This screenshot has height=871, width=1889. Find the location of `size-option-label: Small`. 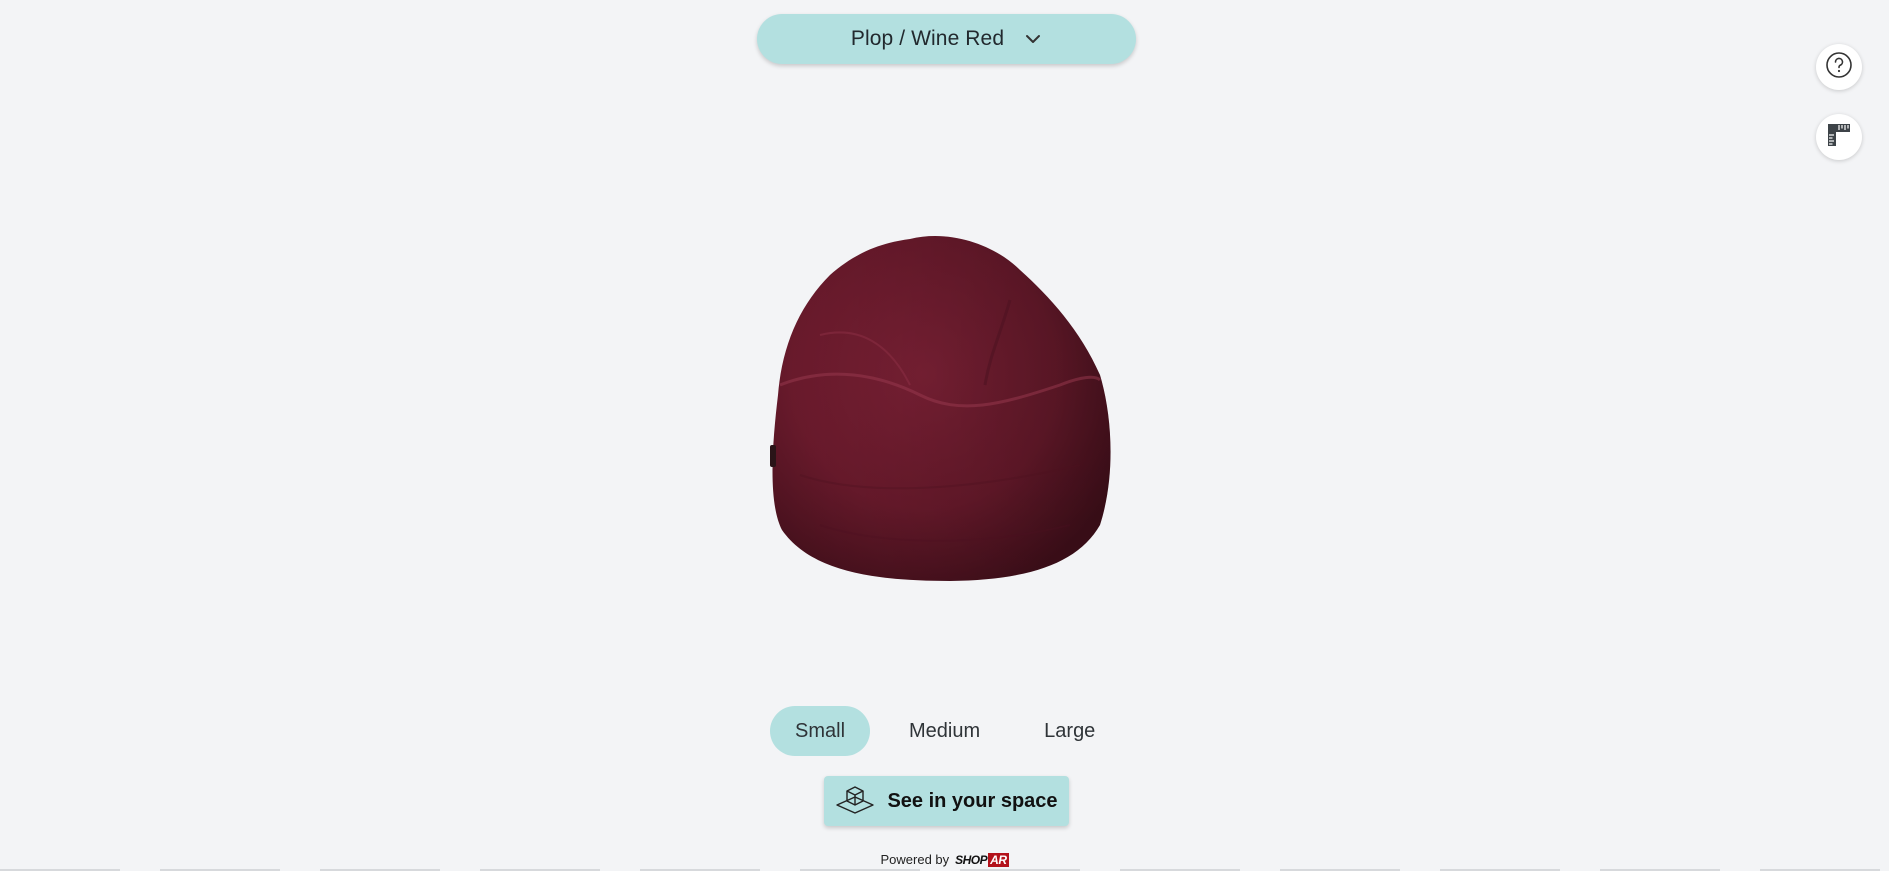

size-option-label: Small is located at coordinates (820, 730).